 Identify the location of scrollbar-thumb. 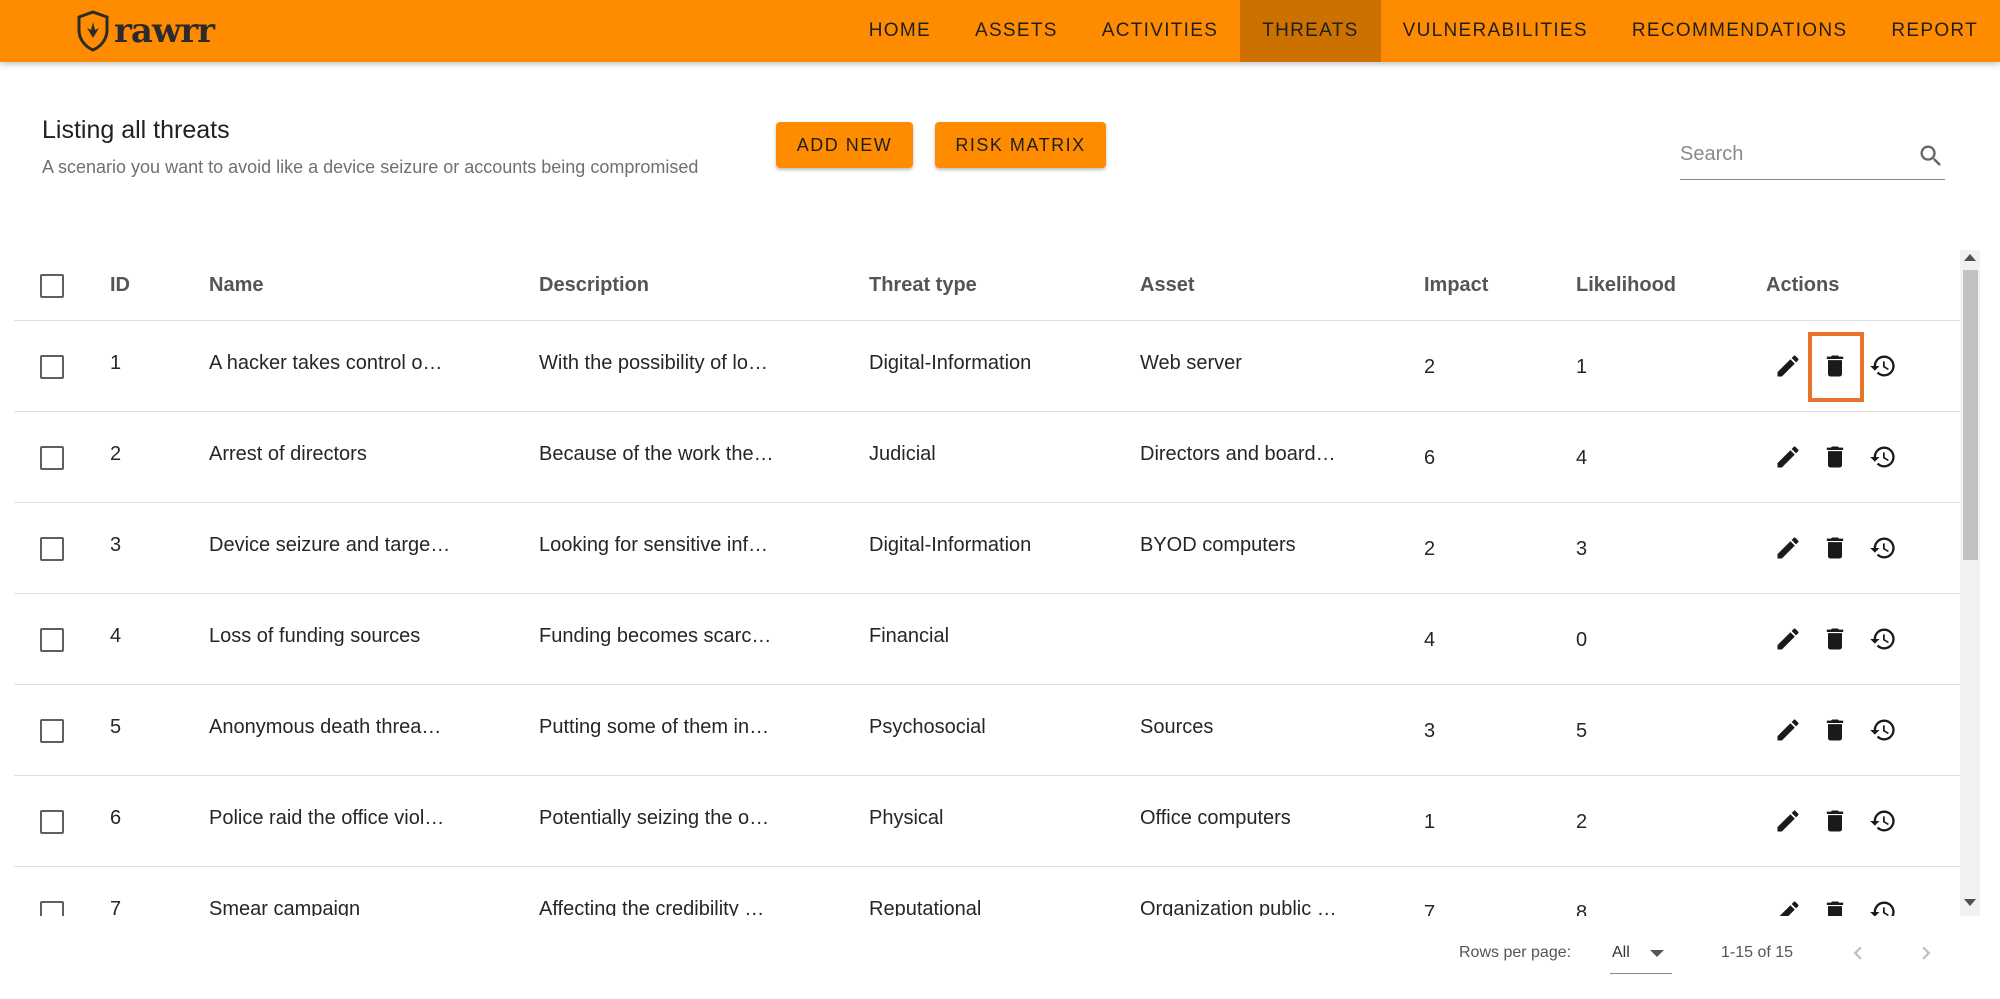
(1970, 415).